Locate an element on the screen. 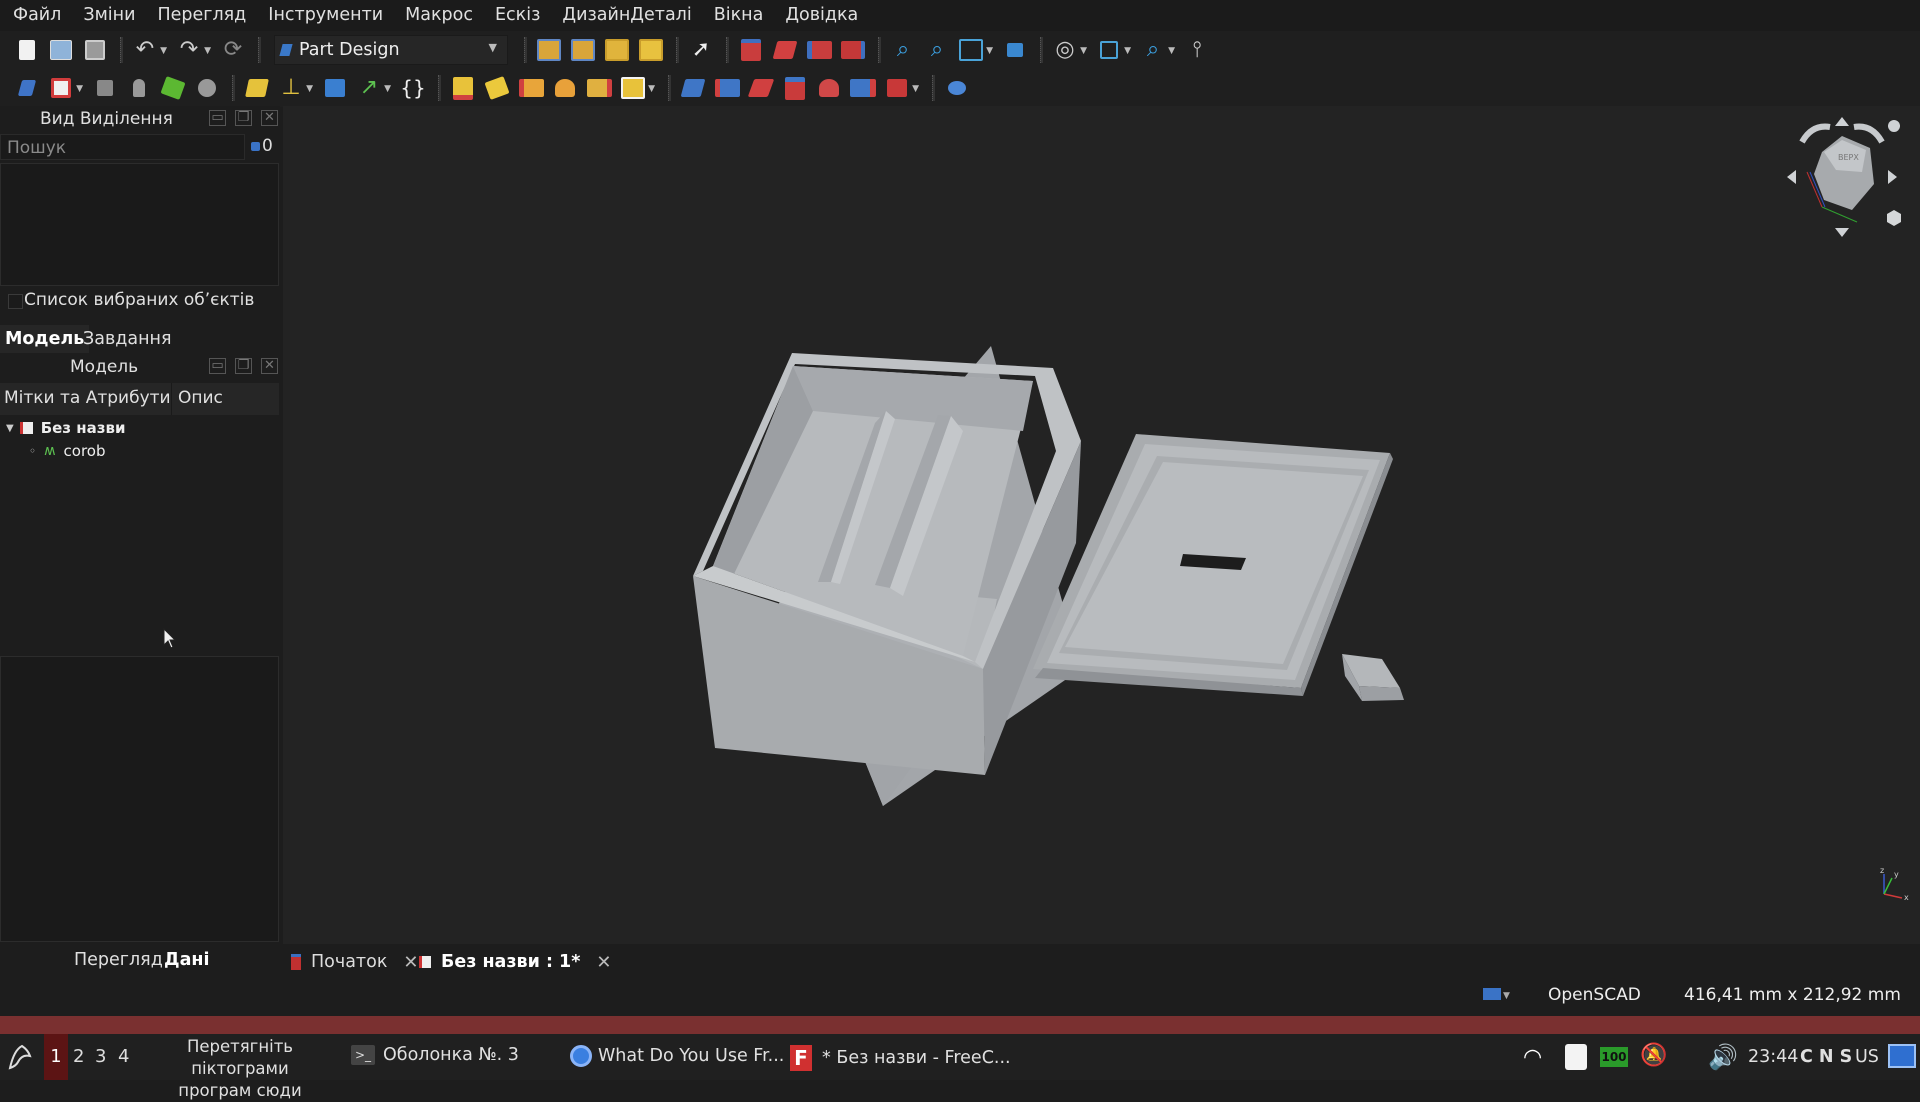 This screenshot has width=1920, height=1102. start-menu-icon is located at coordinates (20, 1057).